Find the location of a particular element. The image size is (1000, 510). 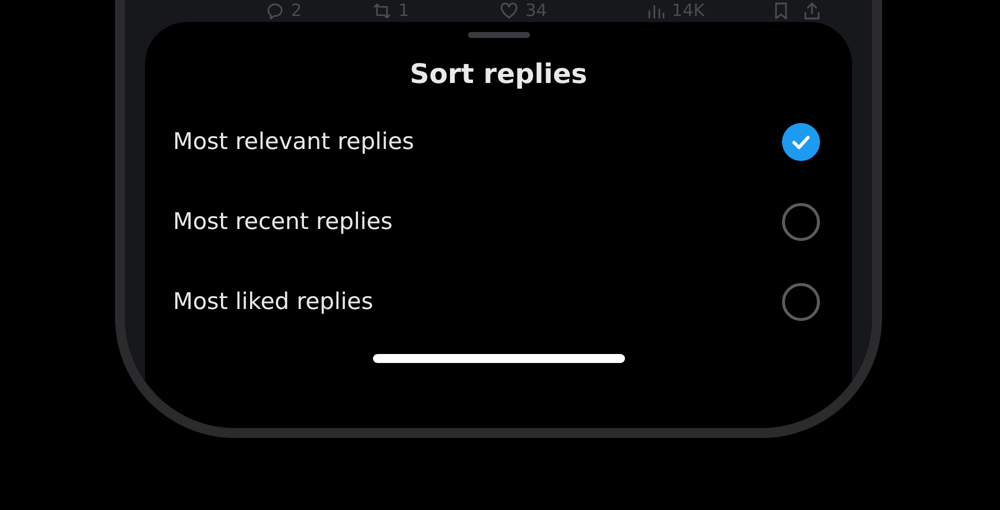

sort-option: Most relevant replies is located at coordinates (498, 142).